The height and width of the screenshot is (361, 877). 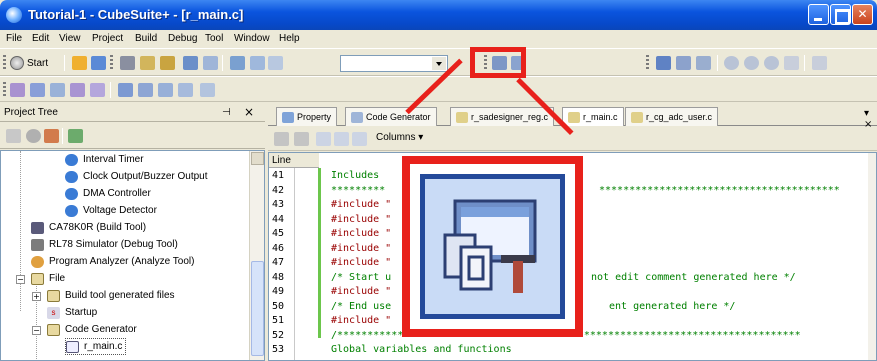 What do you see at coordinates (111, 295) in the screenshot?
I see `tree-item: Build tool generated files` at bounding box center [111, 295].